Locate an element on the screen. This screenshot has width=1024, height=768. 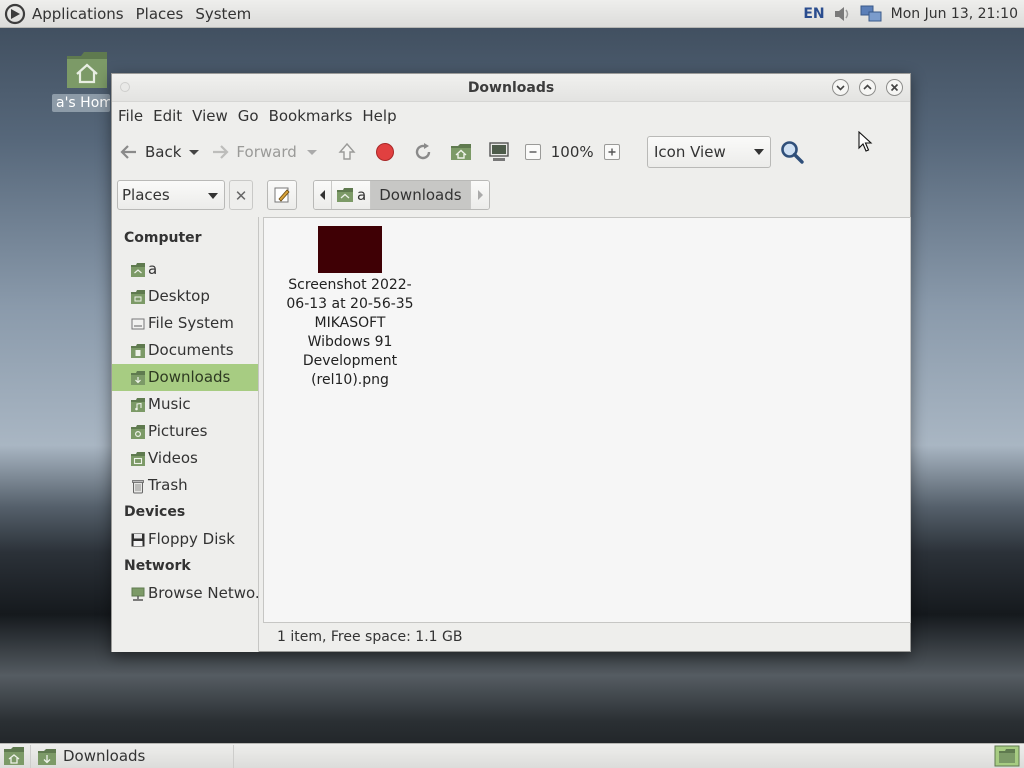
back-history-dropdown-icon is located at coordinates (194, 152).